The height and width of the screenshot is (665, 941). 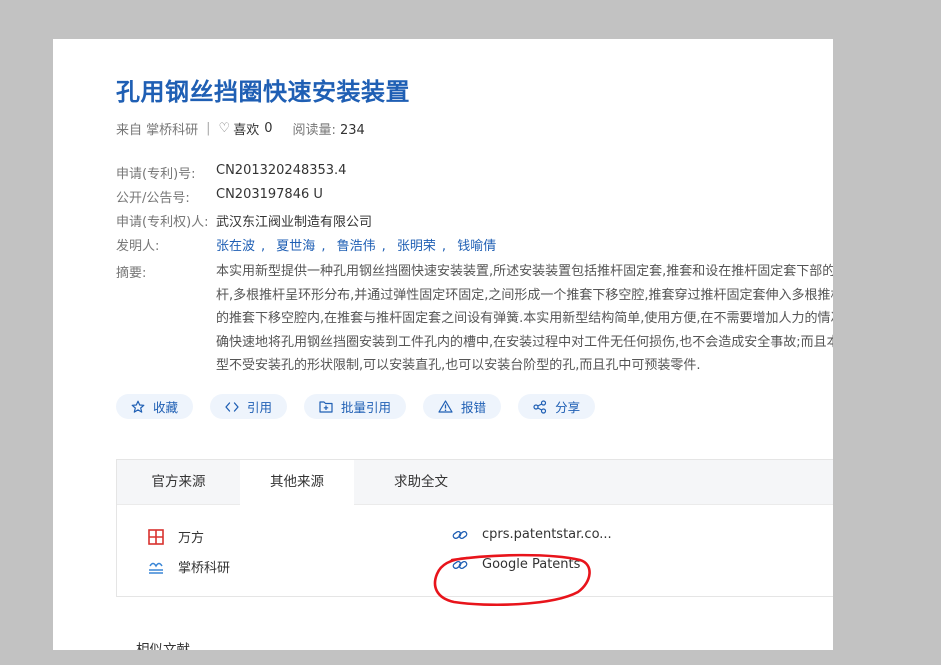 I want to click on cite-button: 引用, so click(x=249, y=406).